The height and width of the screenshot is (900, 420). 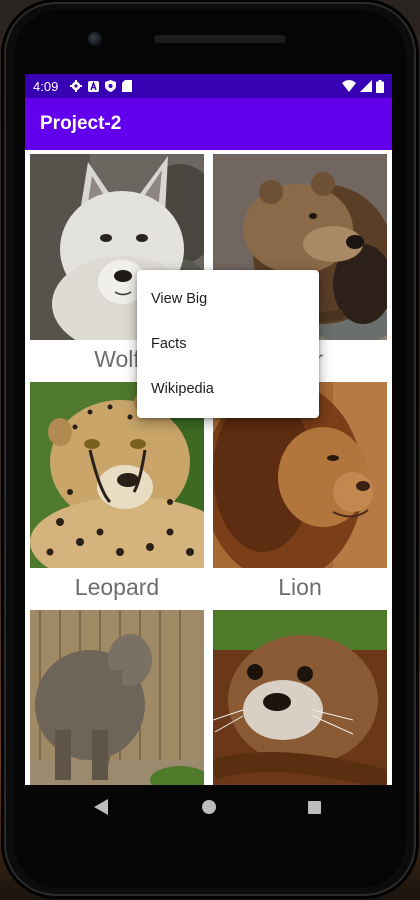 What do you see at coordinates (46, 86) in the screenshot?
I see `status-time: 4:09` at bounding box center [46, 86].